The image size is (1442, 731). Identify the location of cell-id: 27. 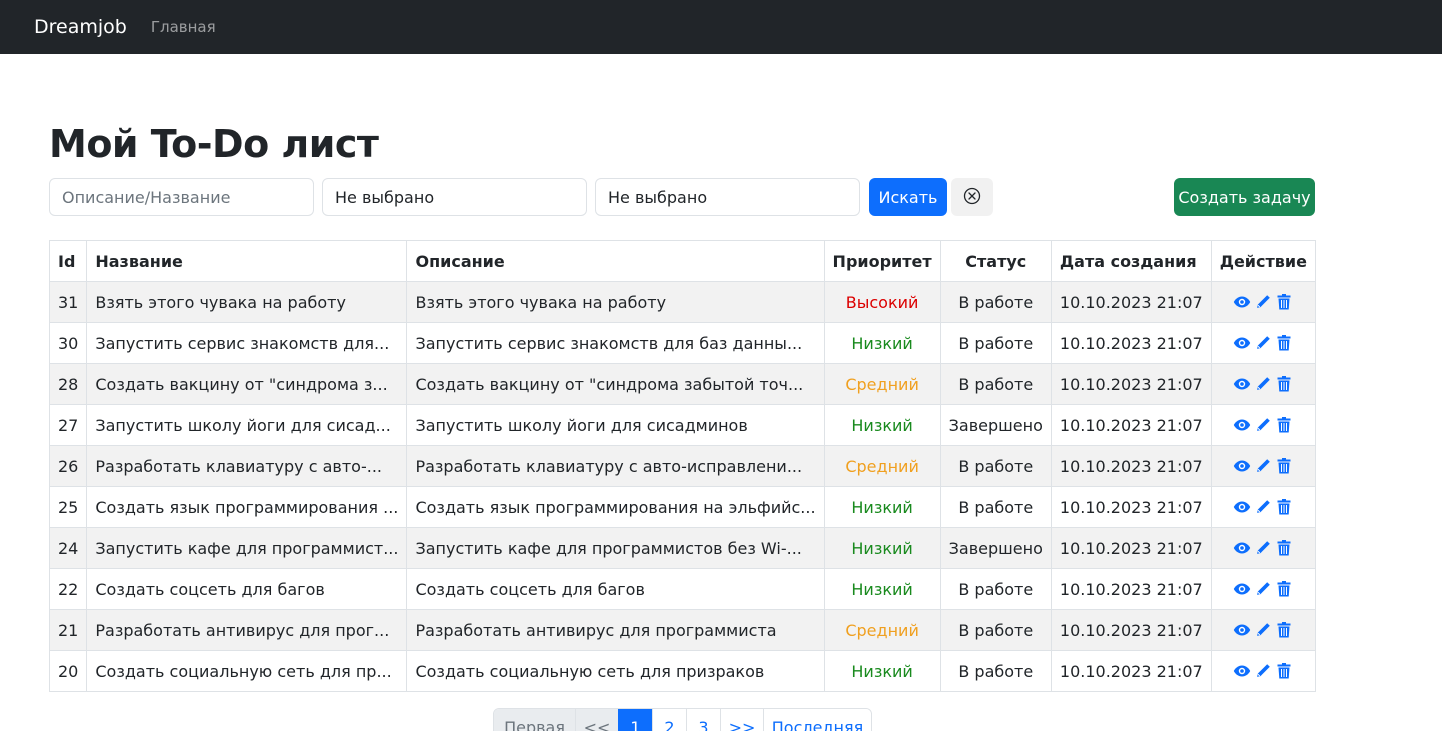
(68, 425).